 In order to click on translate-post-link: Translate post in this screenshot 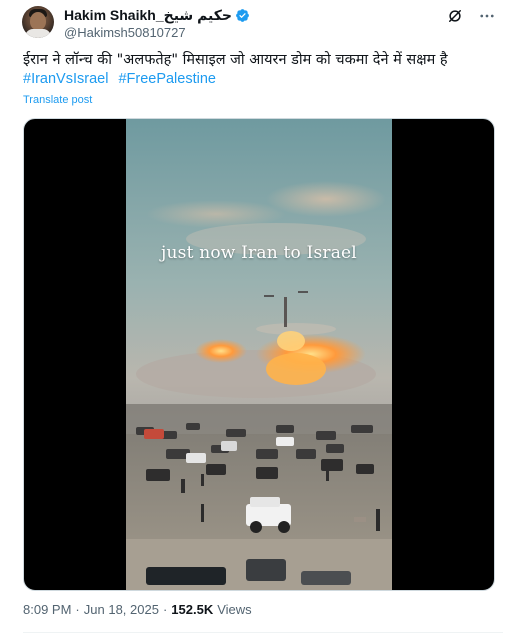, I will do `click(57, 100)`.